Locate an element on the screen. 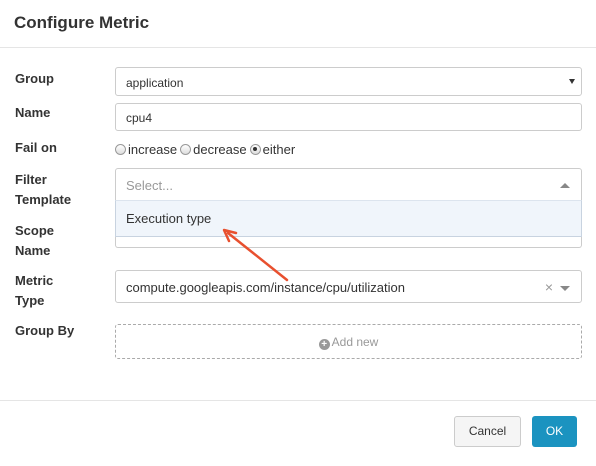 This screenshot has height=466, width=596. filter-template-label-line1: Filter is located at coordinates (31, 179).